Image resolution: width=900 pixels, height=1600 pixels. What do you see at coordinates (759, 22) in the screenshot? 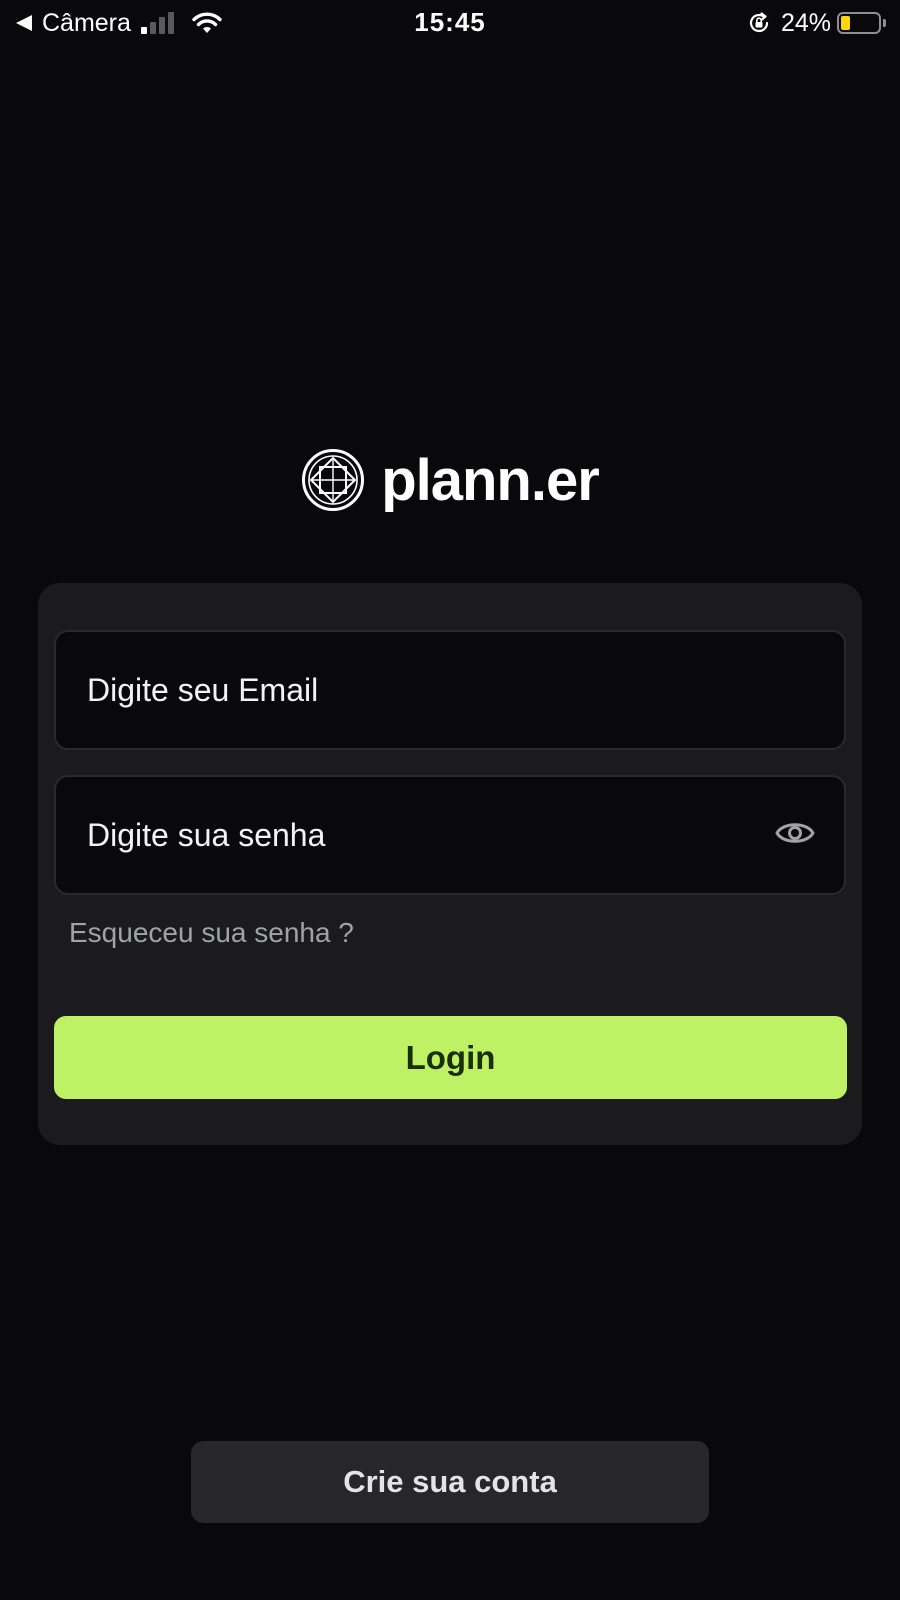
I see `rotation-lock-icon` at bounding box center [759, 22].